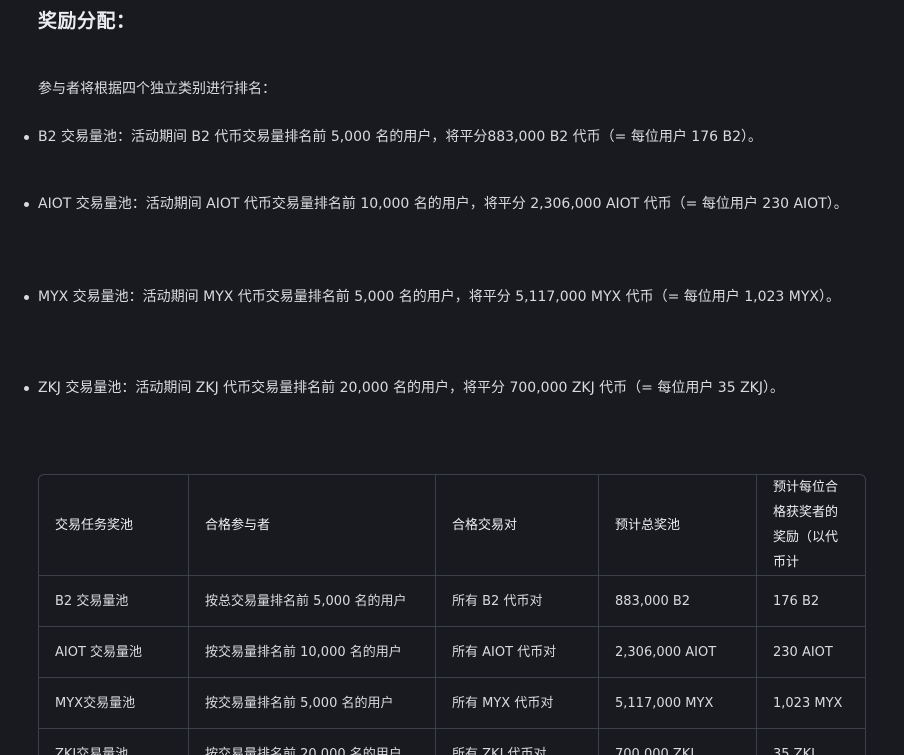 The width and height of the screenshot is (904, 755). What do you see at coordinates (114, 741) in the screenshot?
I see `cell-pool: ZKJ交易量池` at bounding box center [114, 741].